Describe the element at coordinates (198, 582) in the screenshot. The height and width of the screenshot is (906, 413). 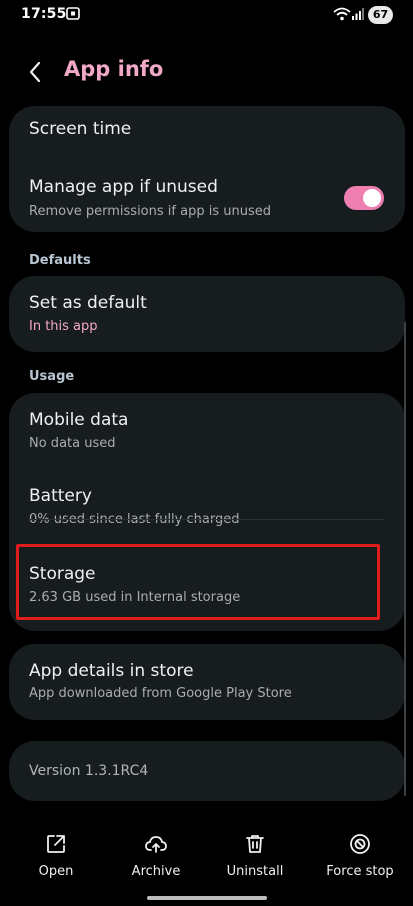
I see `storage-highlight-box` at that location.